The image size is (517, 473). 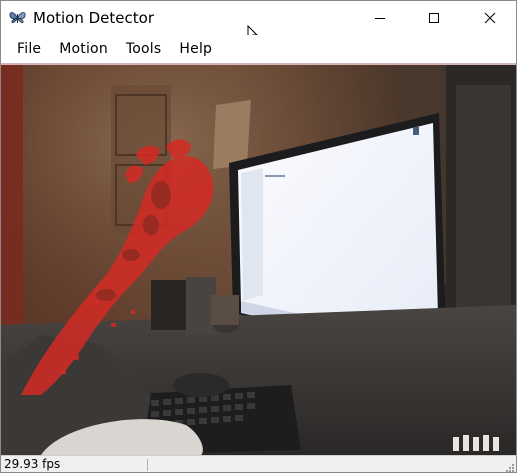 I want to click on close-button, so click(x=490, y=18).